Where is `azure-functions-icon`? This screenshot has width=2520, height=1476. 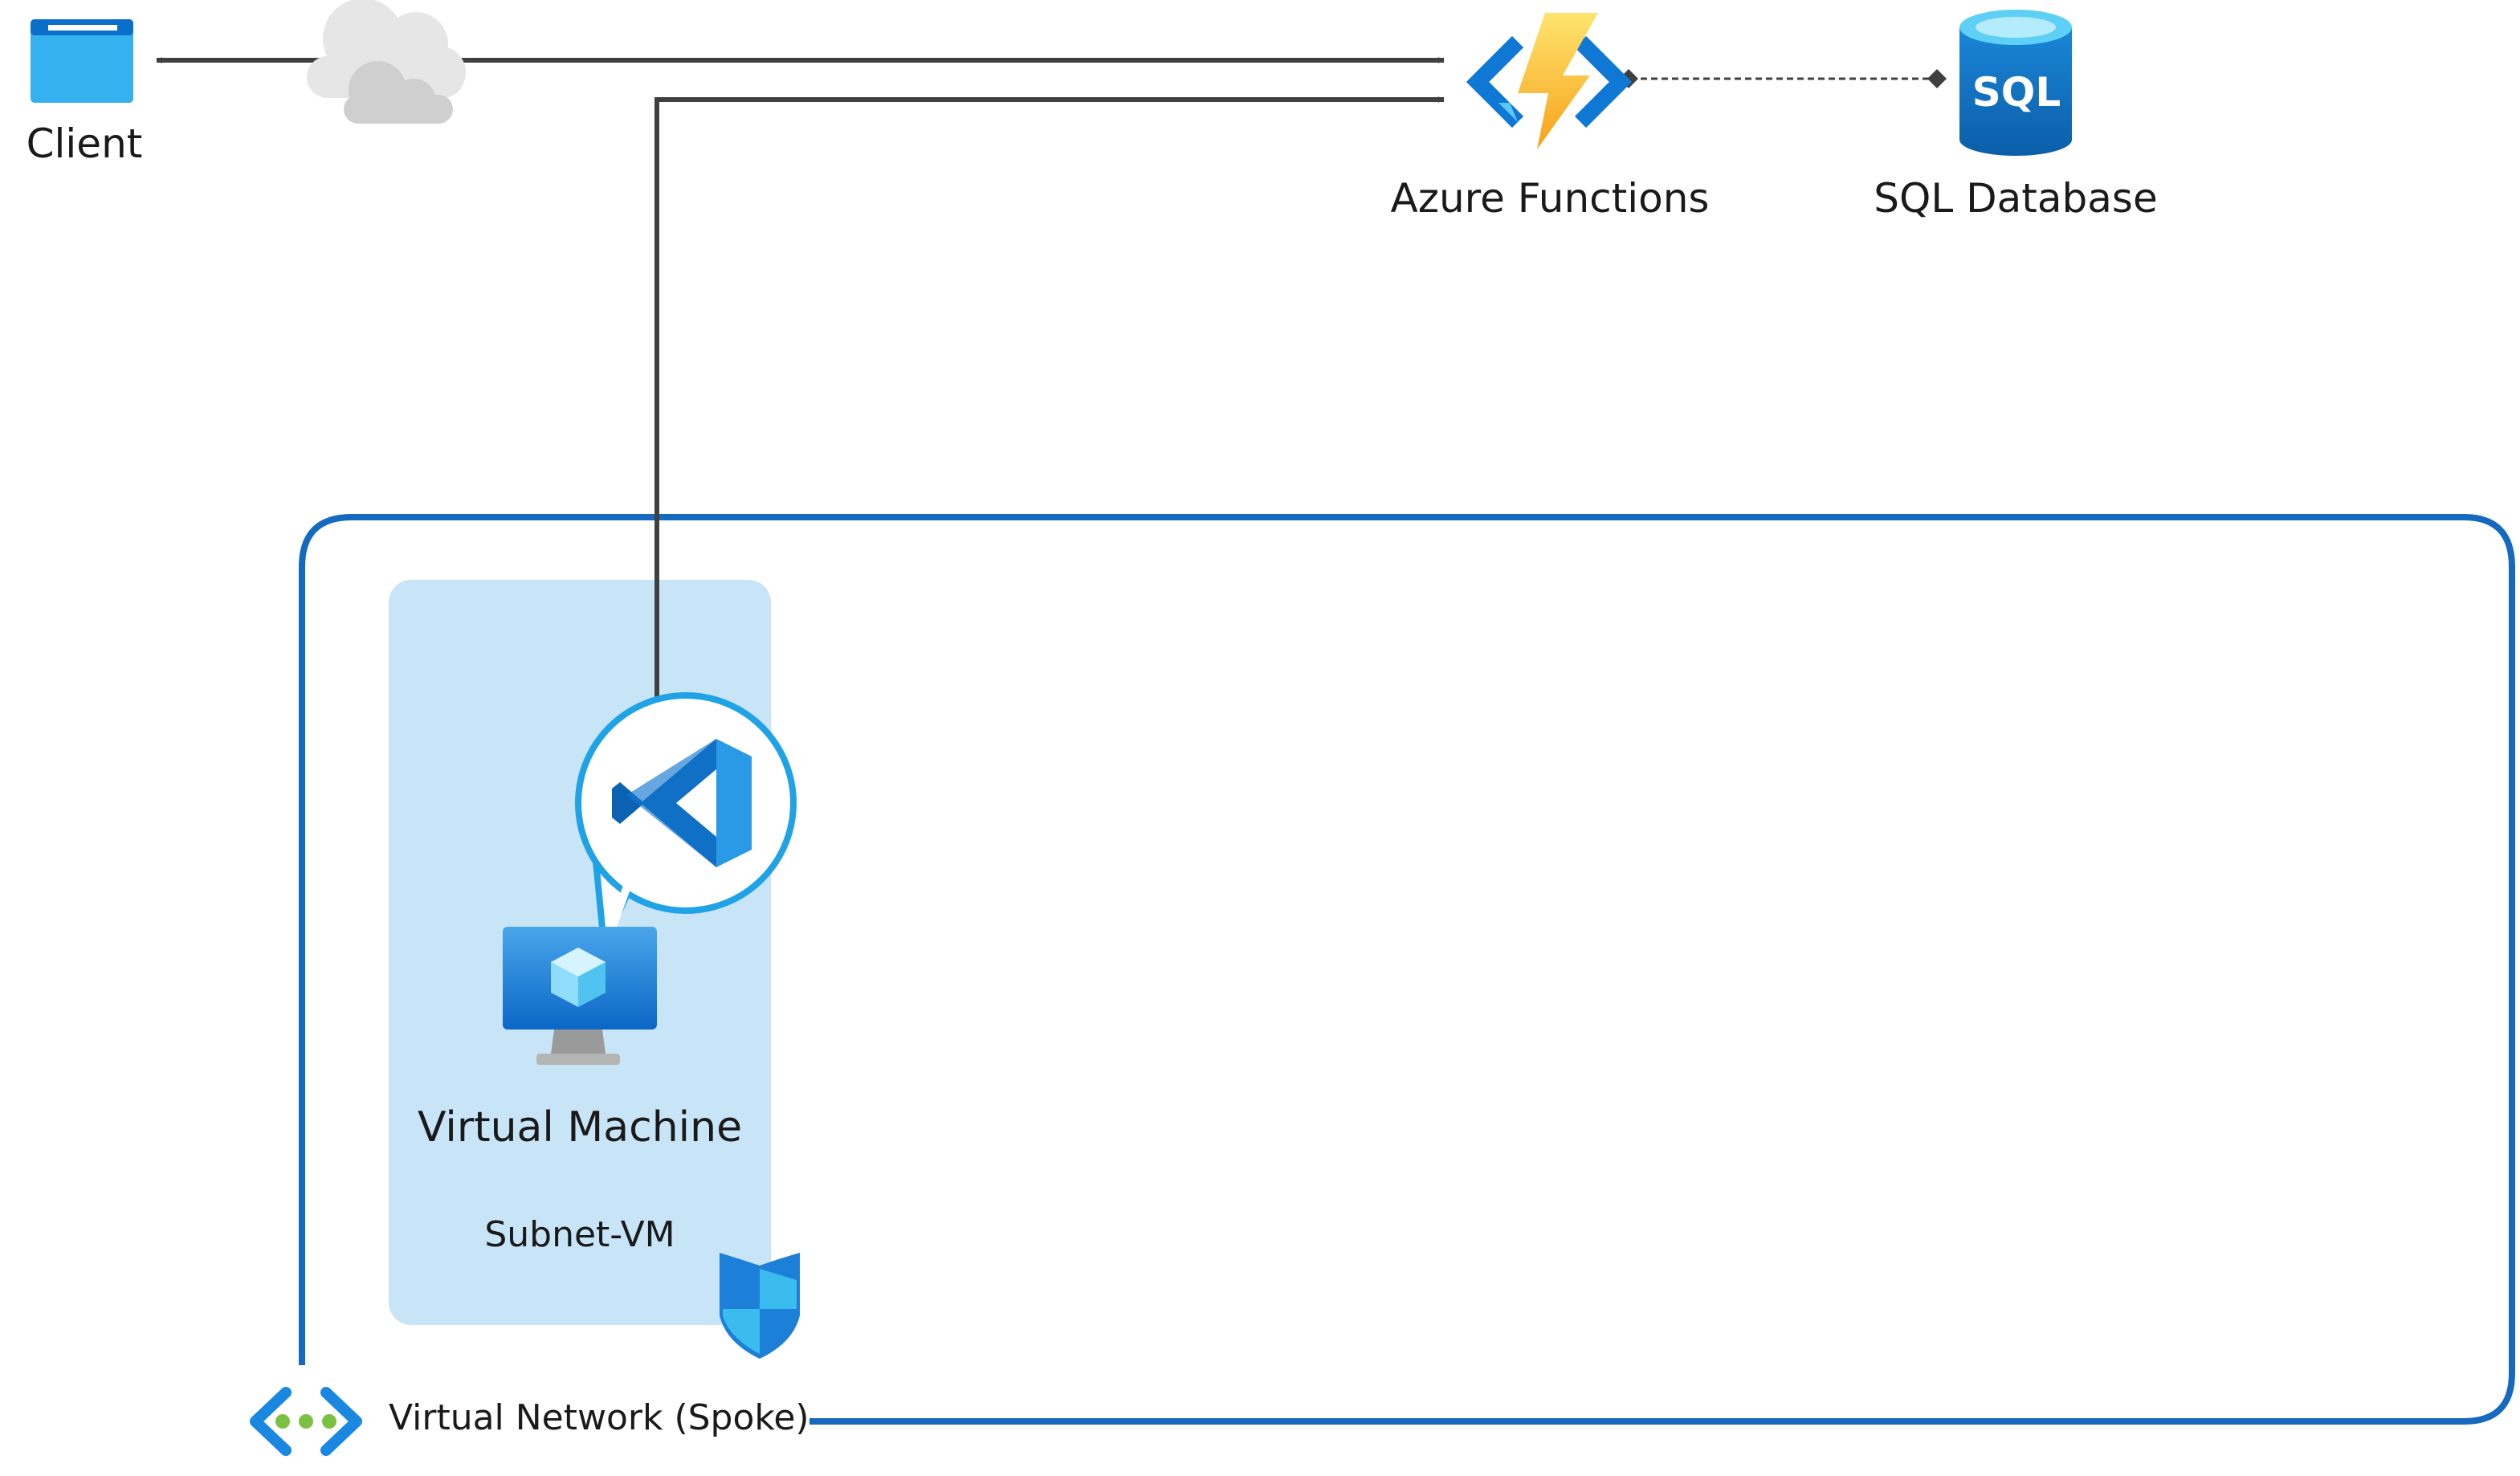 azure-functions-icon is located at coordinates (1549, 81).